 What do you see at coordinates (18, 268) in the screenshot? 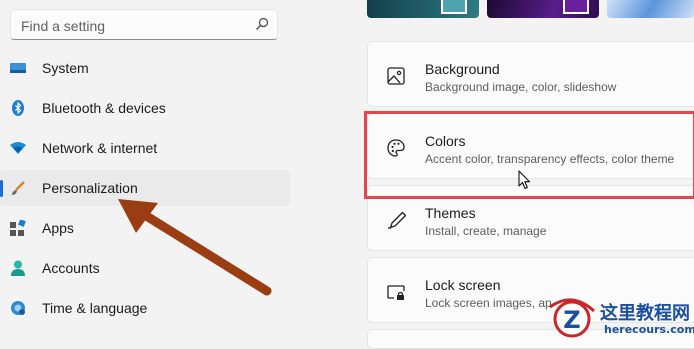
I see `person-icon` at bounding box center [18, 268].